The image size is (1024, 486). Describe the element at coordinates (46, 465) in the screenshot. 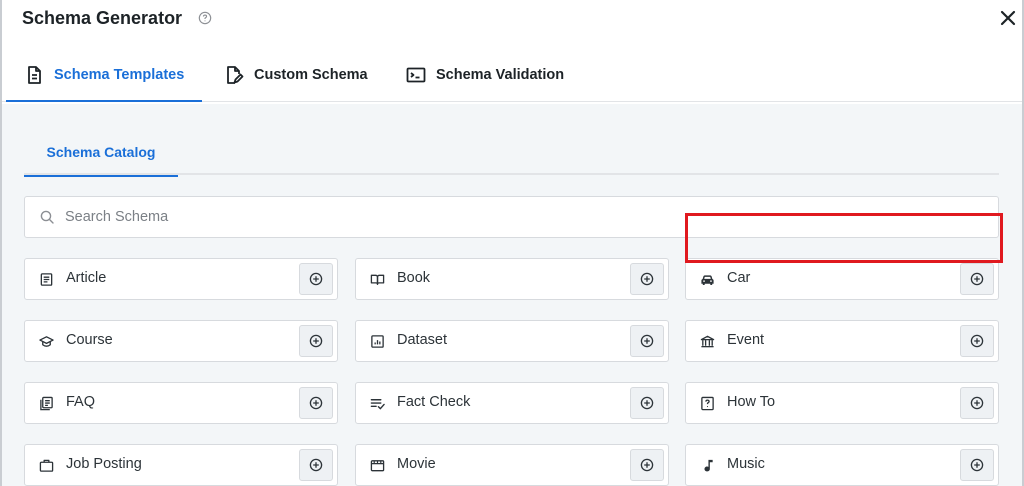

I see `briefcase-icon` at that location.